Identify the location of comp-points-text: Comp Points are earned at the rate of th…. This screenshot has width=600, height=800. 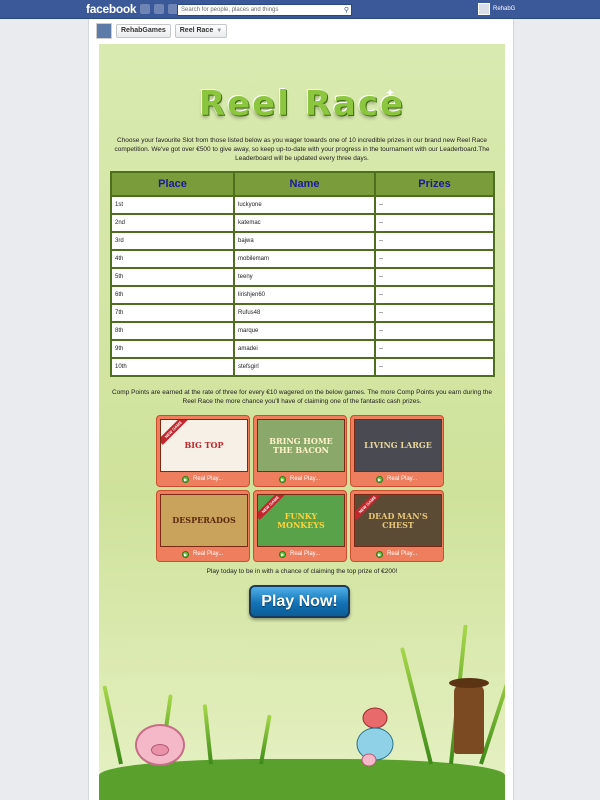
(302, 397).